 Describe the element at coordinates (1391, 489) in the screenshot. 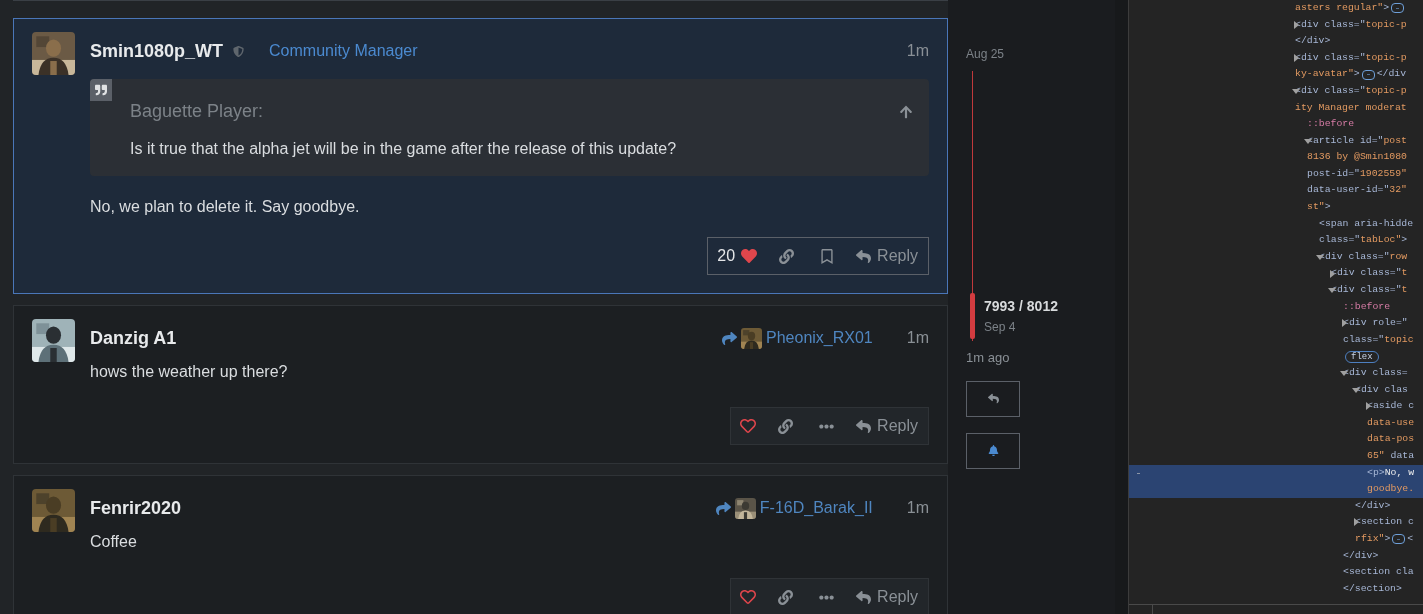

I see `dom-node-line: goodbye.` at that location.